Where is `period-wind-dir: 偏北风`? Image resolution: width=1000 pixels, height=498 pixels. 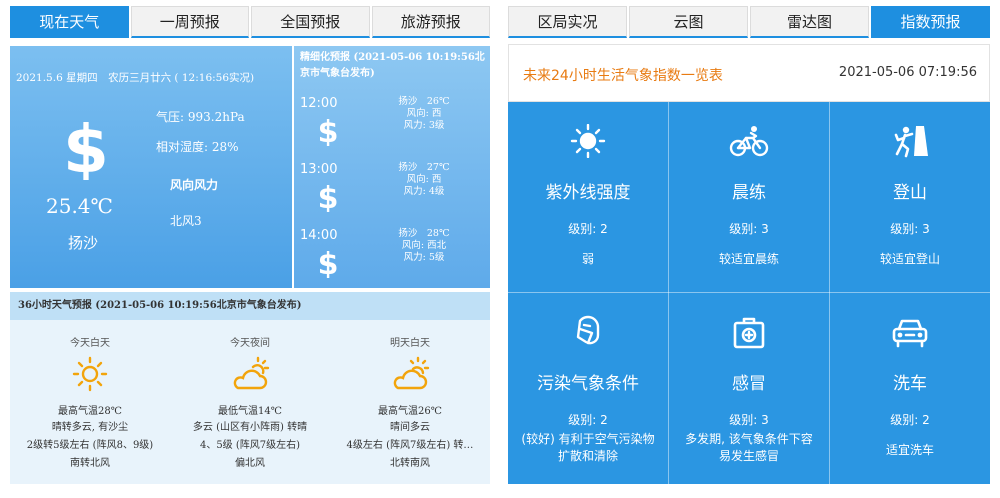
period-wind-dir: 偏北风 is located at coordinates (250, 463).